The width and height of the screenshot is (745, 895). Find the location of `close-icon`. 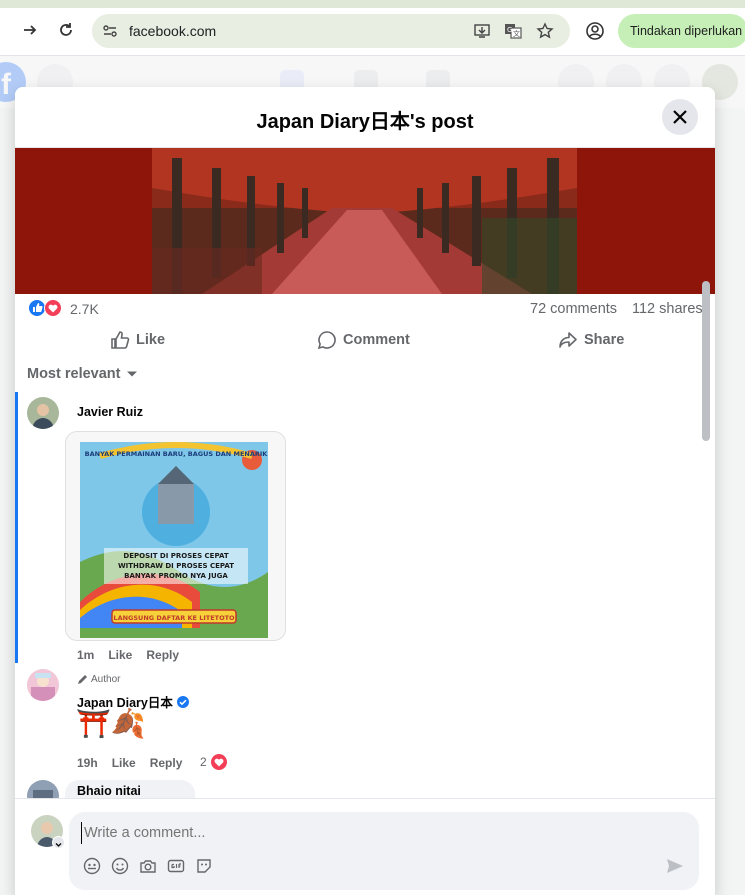

close-icon is located at coordinates (680, 117).